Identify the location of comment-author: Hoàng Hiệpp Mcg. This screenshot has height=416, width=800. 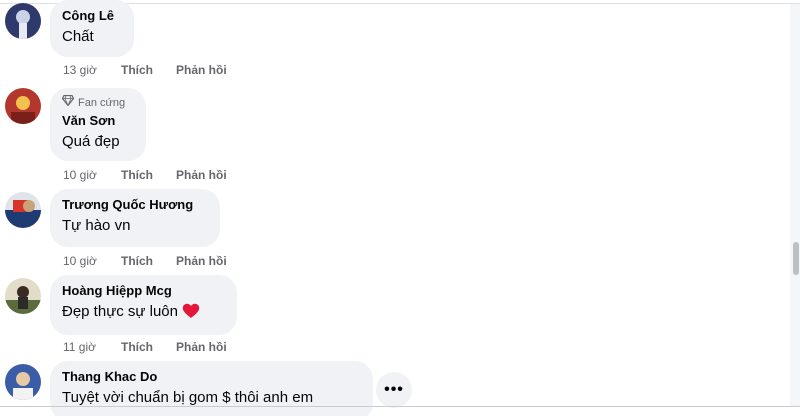
(143, 291).